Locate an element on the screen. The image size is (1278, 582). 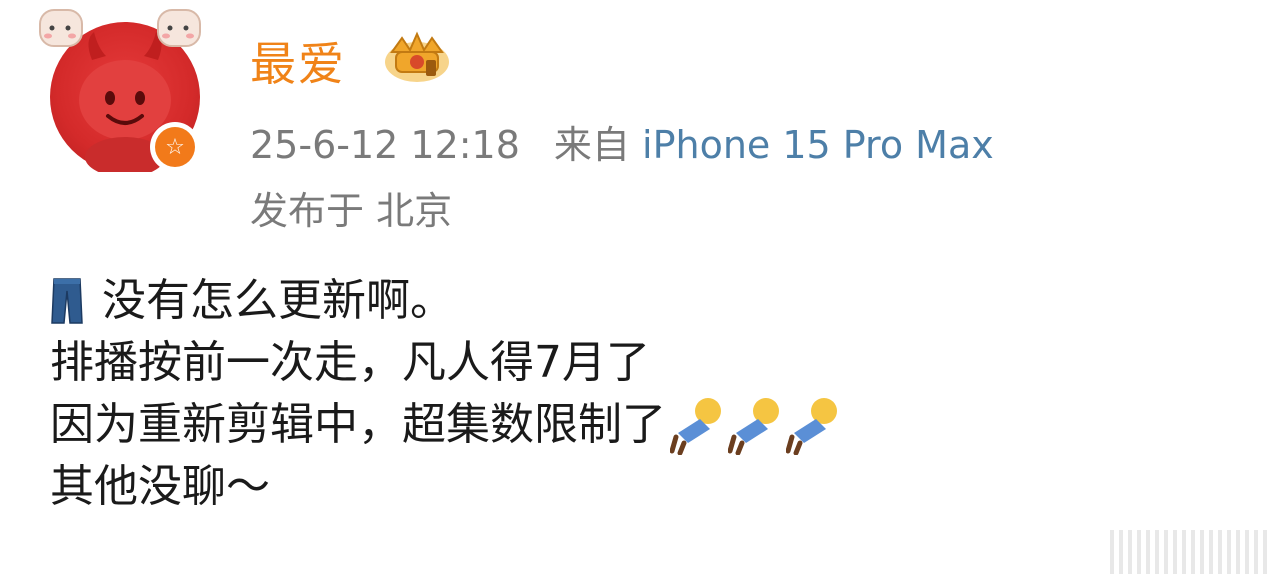
cat-ears-decoration-icon is located at coordinates (120, 28).